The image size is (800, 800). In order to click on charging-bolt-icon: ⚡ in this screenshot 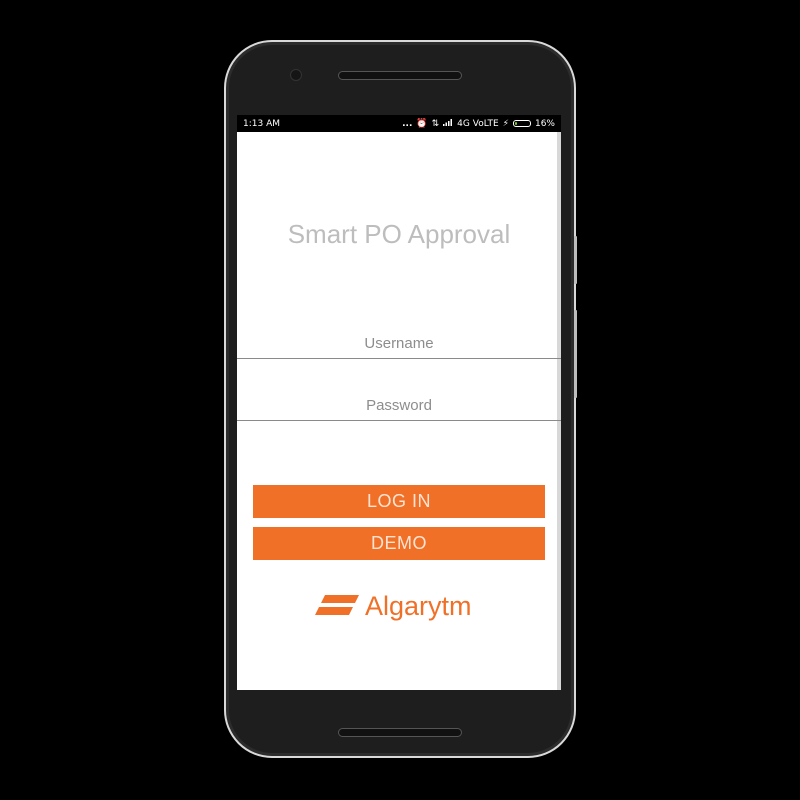, I will do `click(505, 123)`.